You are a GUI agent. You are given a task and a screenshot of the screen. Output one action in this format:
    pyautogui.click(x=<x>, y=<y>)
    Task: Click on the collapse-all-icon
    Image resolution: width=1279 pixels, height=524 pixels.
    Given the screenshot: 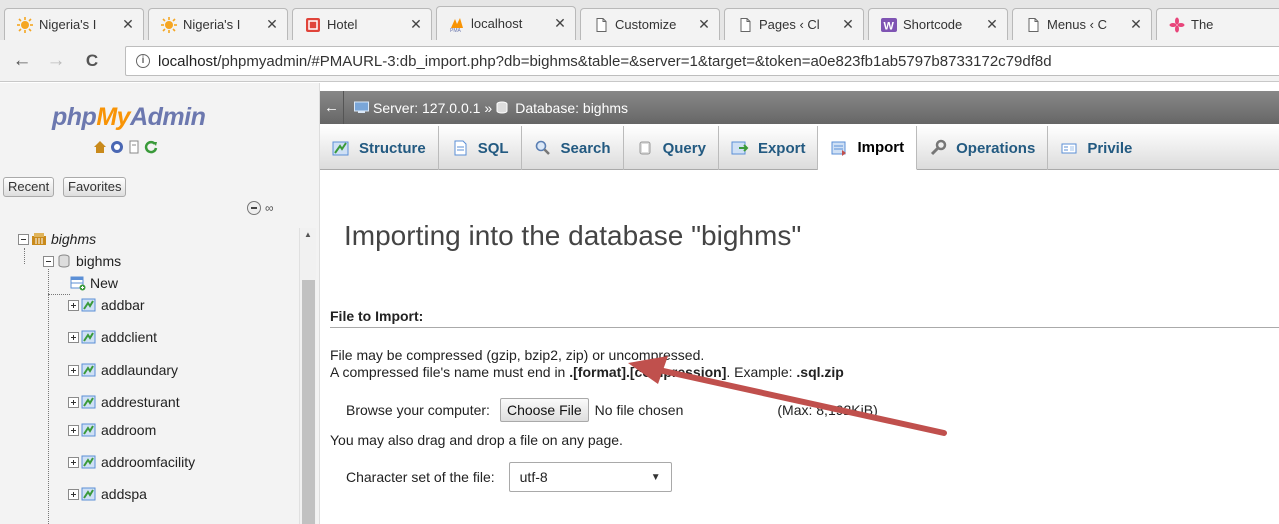 What is the action you would take?
    pyautogui.click(x=254, y=208)
    